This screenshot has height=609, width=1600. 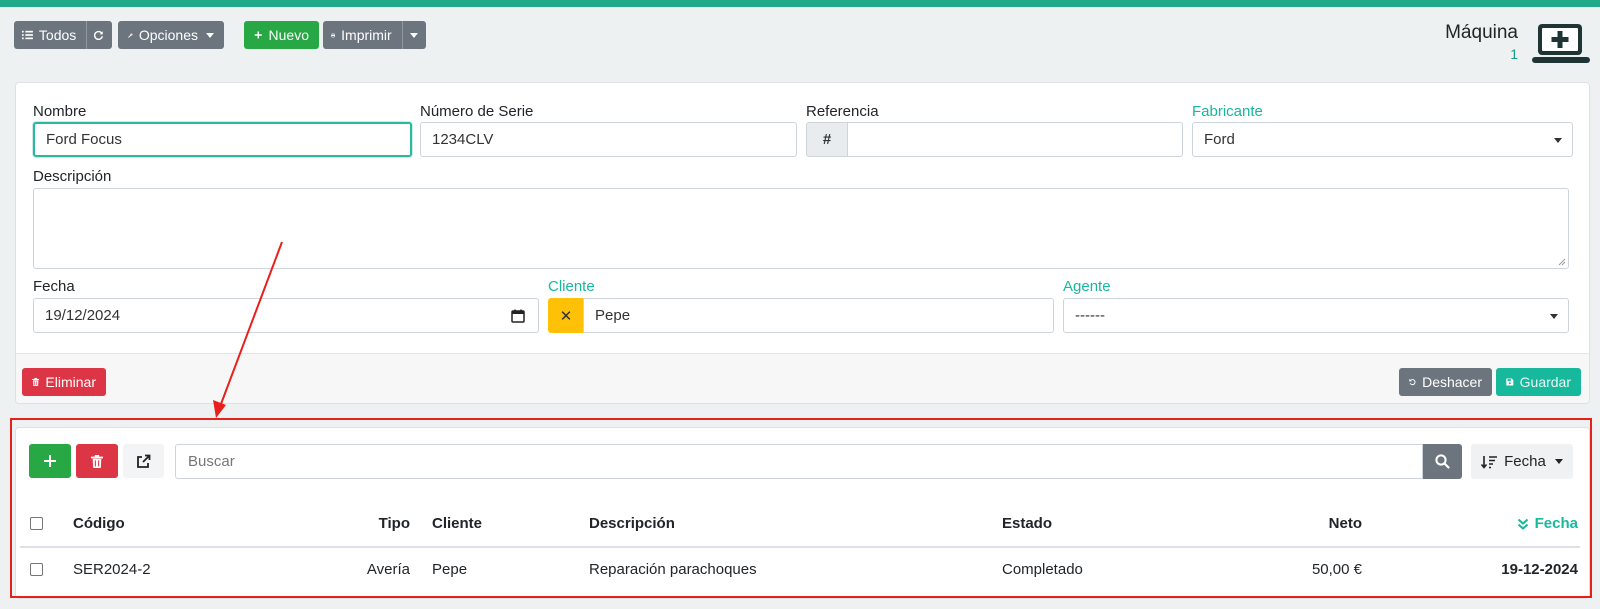 I want to click on column-header-date-label: Fecha, so click(x=1556, y=523).